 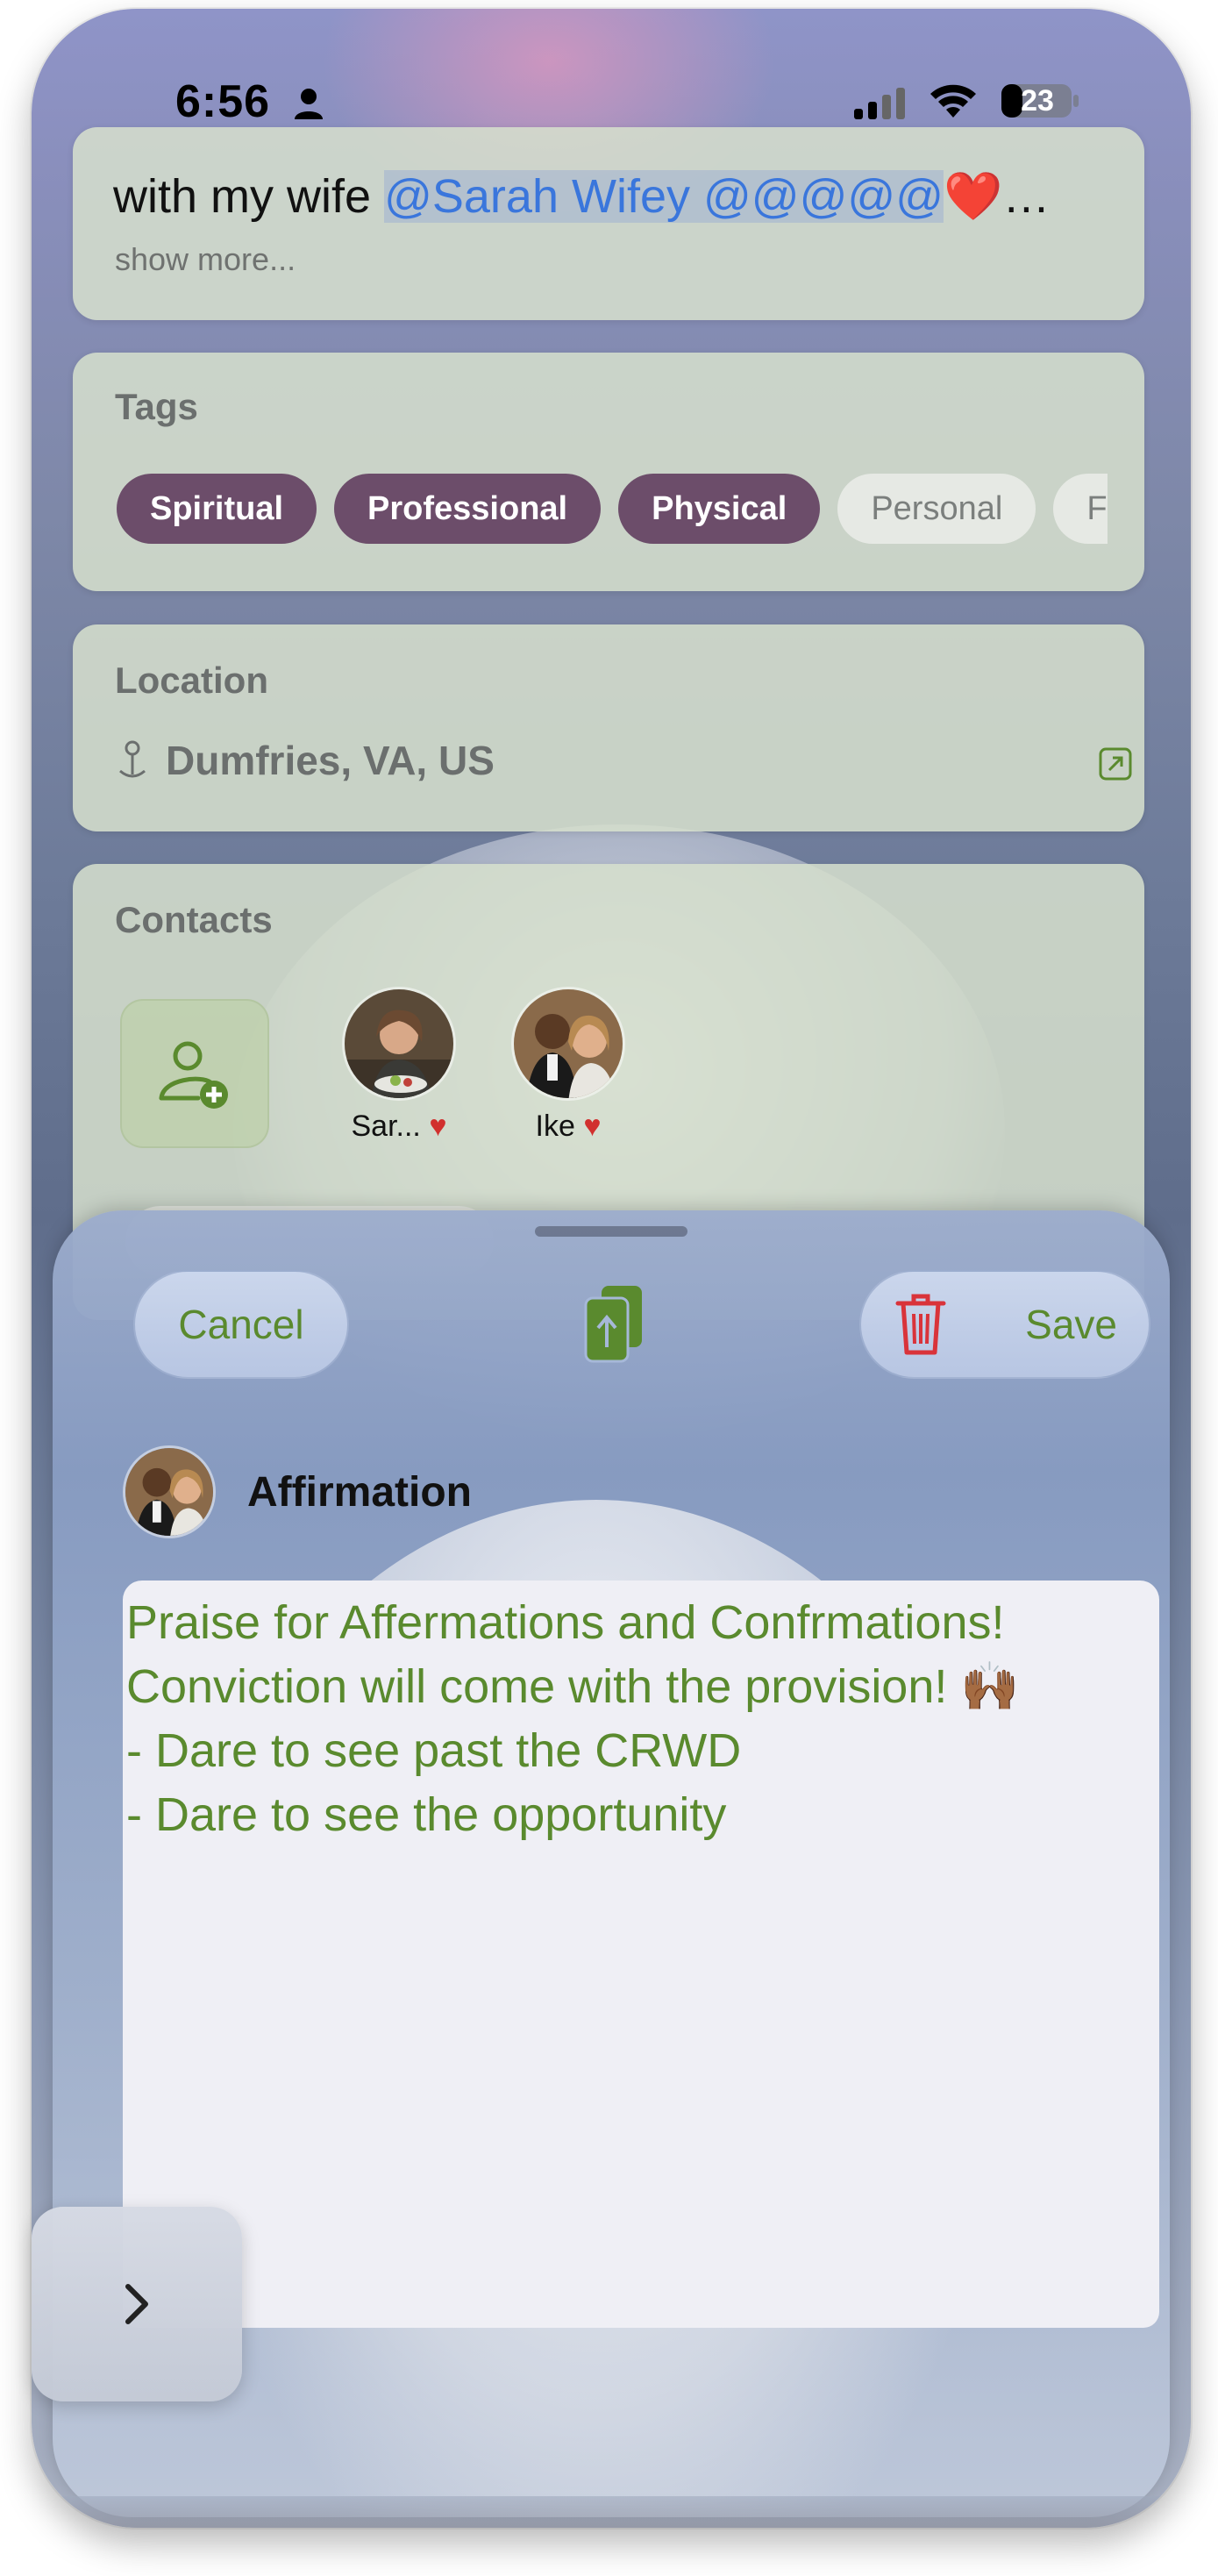 I want to click on person-icon, so click(x=309, y=104).